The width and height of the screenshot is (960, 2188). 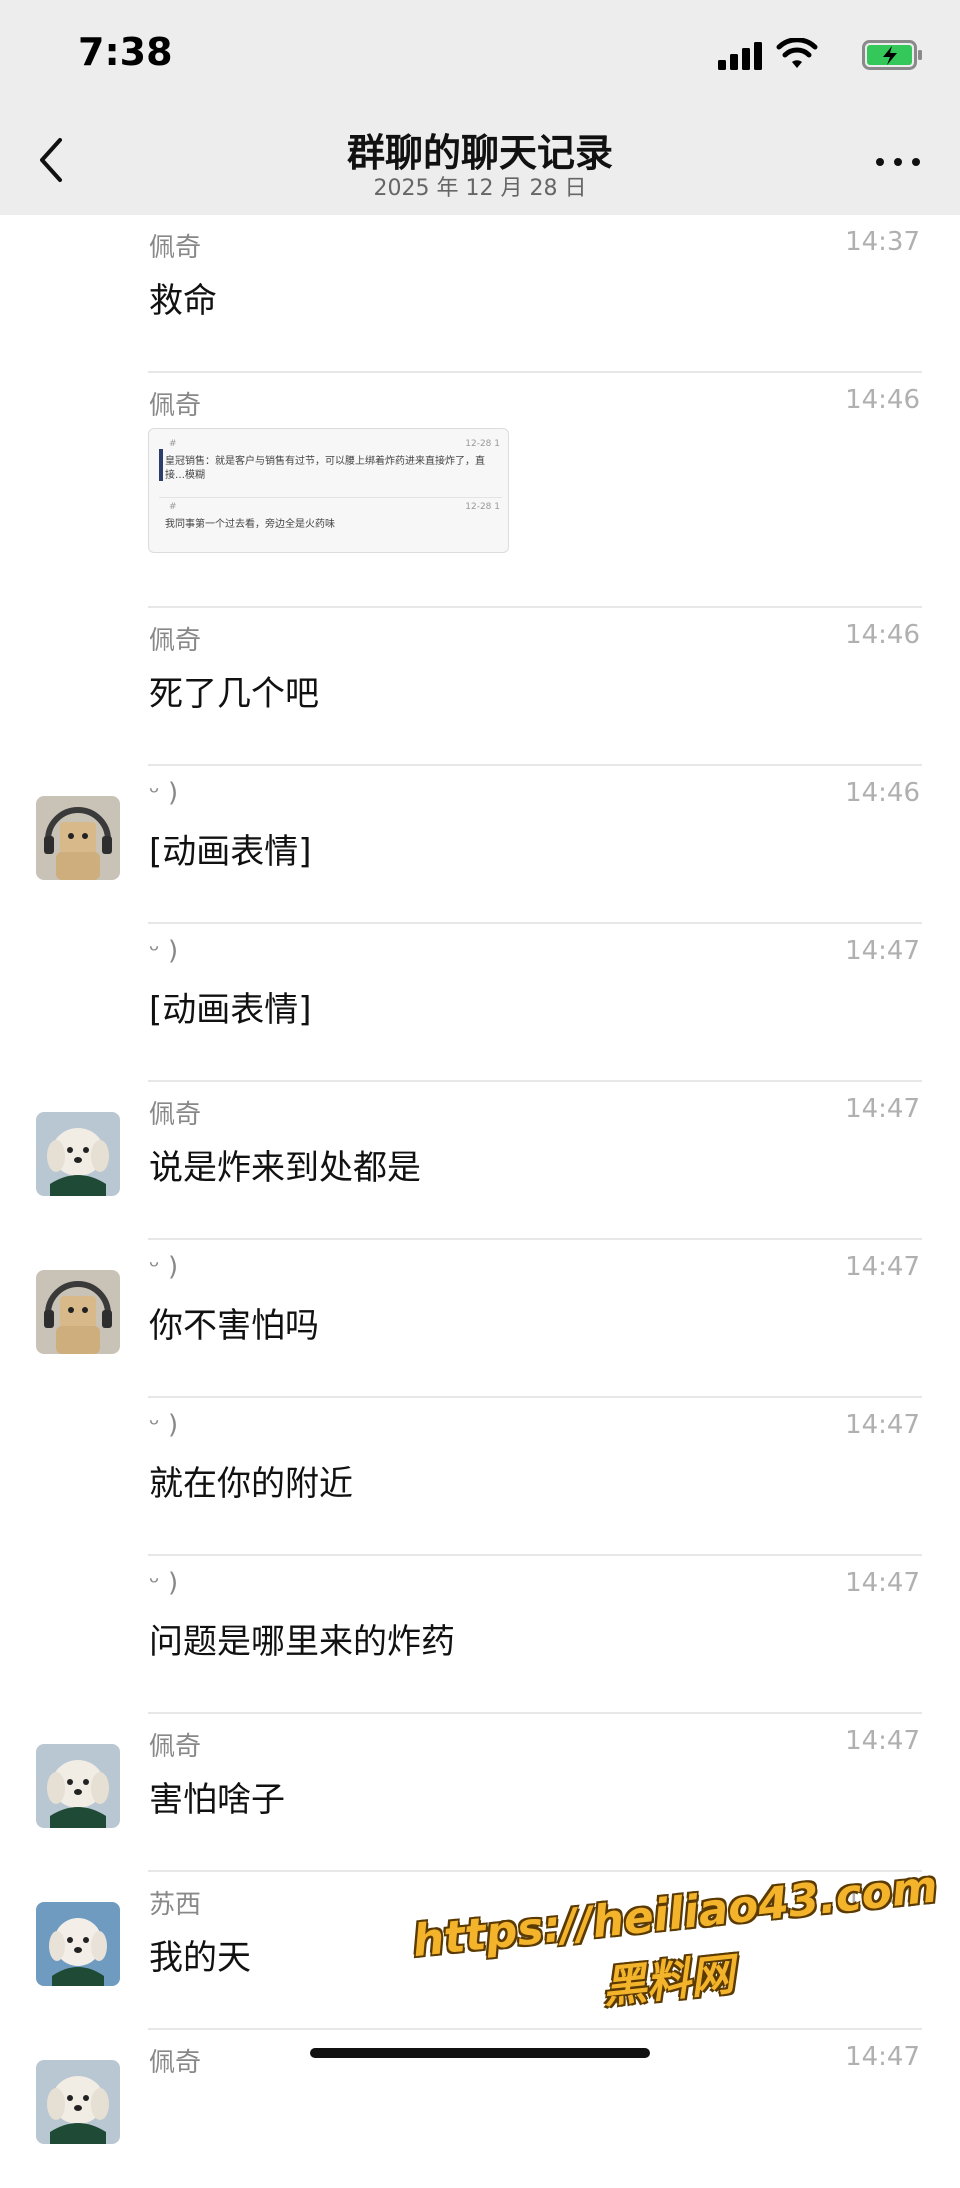 I want to click on top-bar: 7:38 群聊的聊天记录 2025 年 12 月 28 日, so click(x=480, y=107).